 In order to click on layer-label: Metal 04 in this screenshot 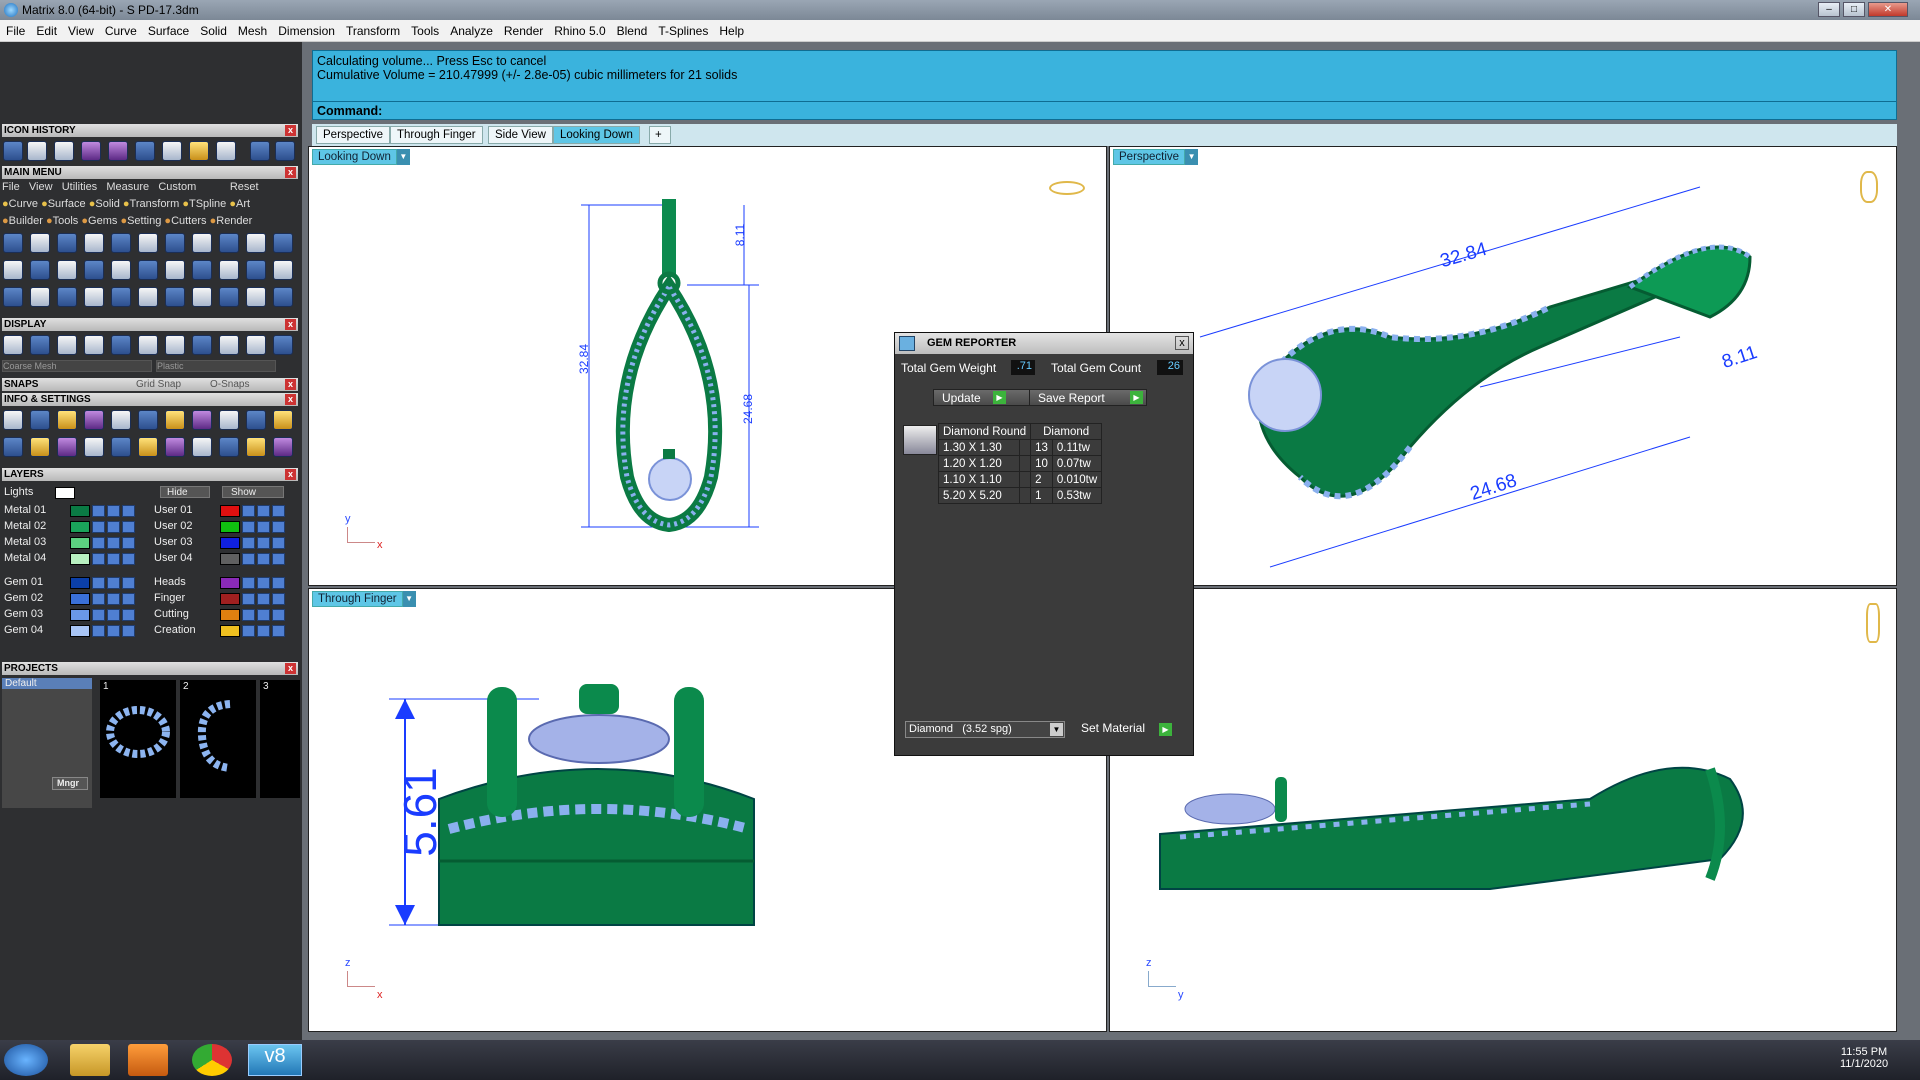, I will do `click(25, 558)`.